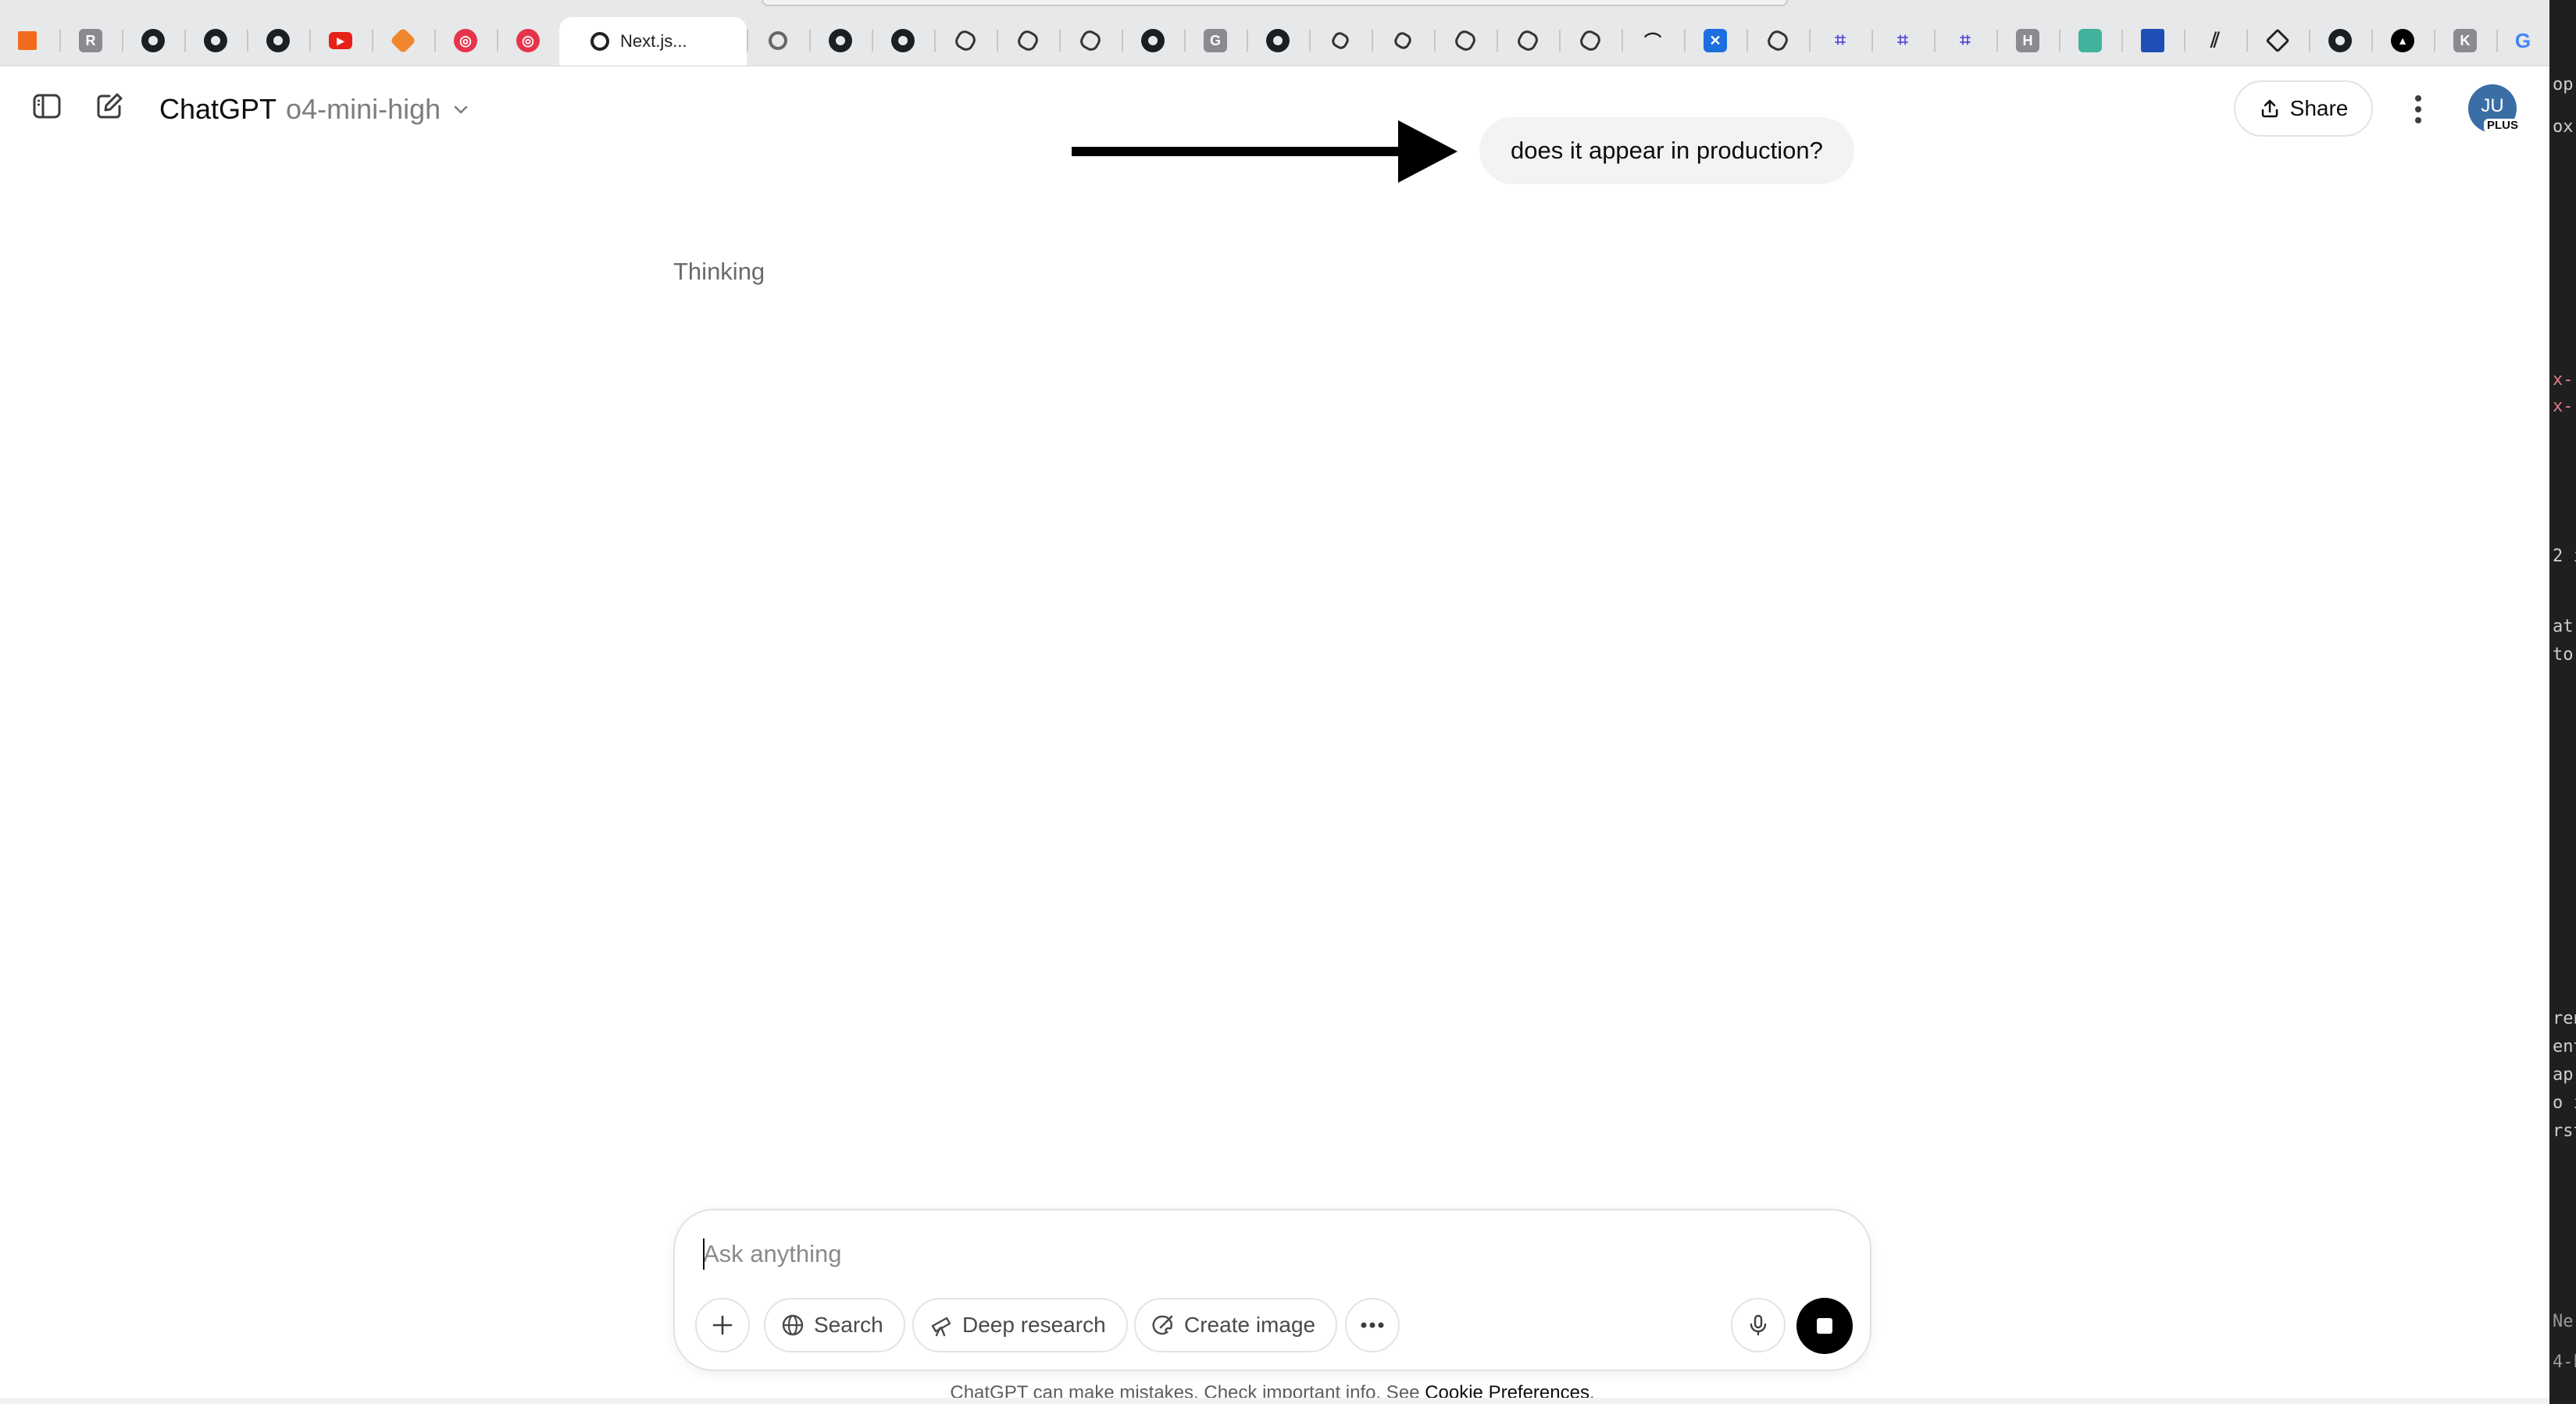  I want to click on tab: R, so click(90, 40).